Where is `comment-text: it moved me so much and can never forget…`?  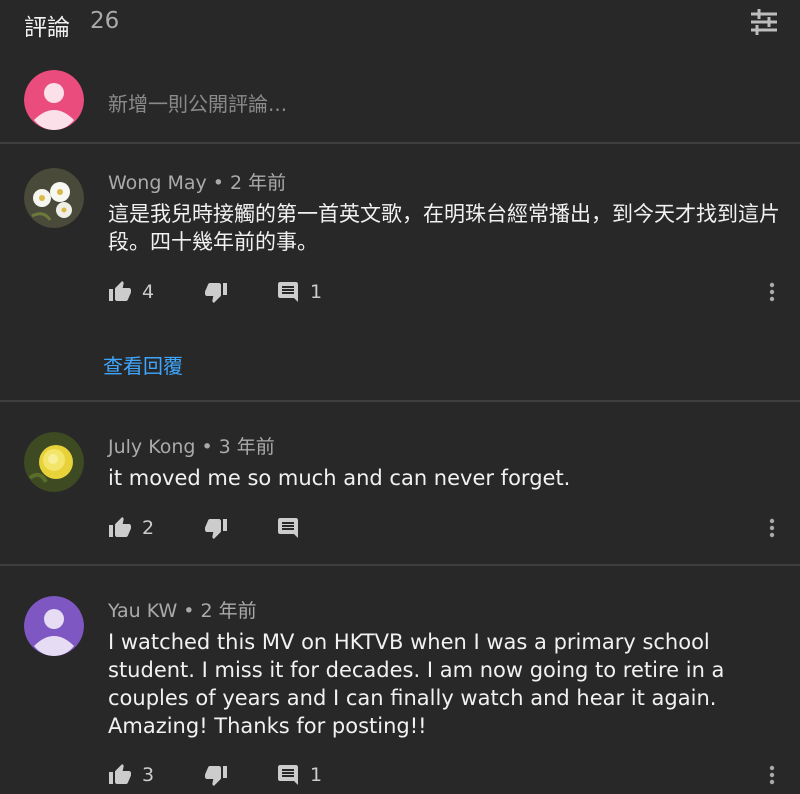
comment-text: it moved me so much and can never forget… is located at coordinates (339, 478).